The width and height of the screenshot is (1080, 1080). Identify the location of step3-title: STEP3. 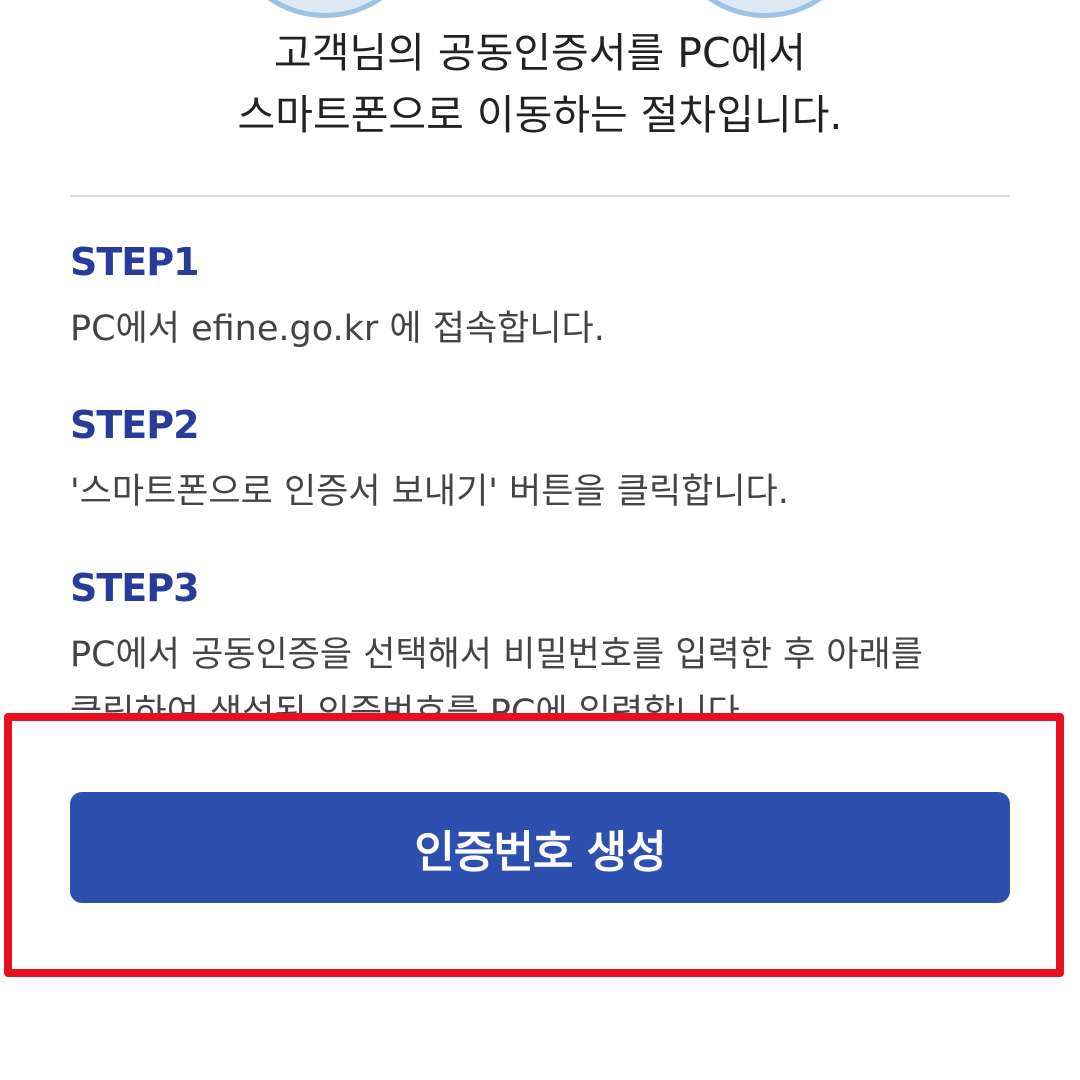
(135, 588).